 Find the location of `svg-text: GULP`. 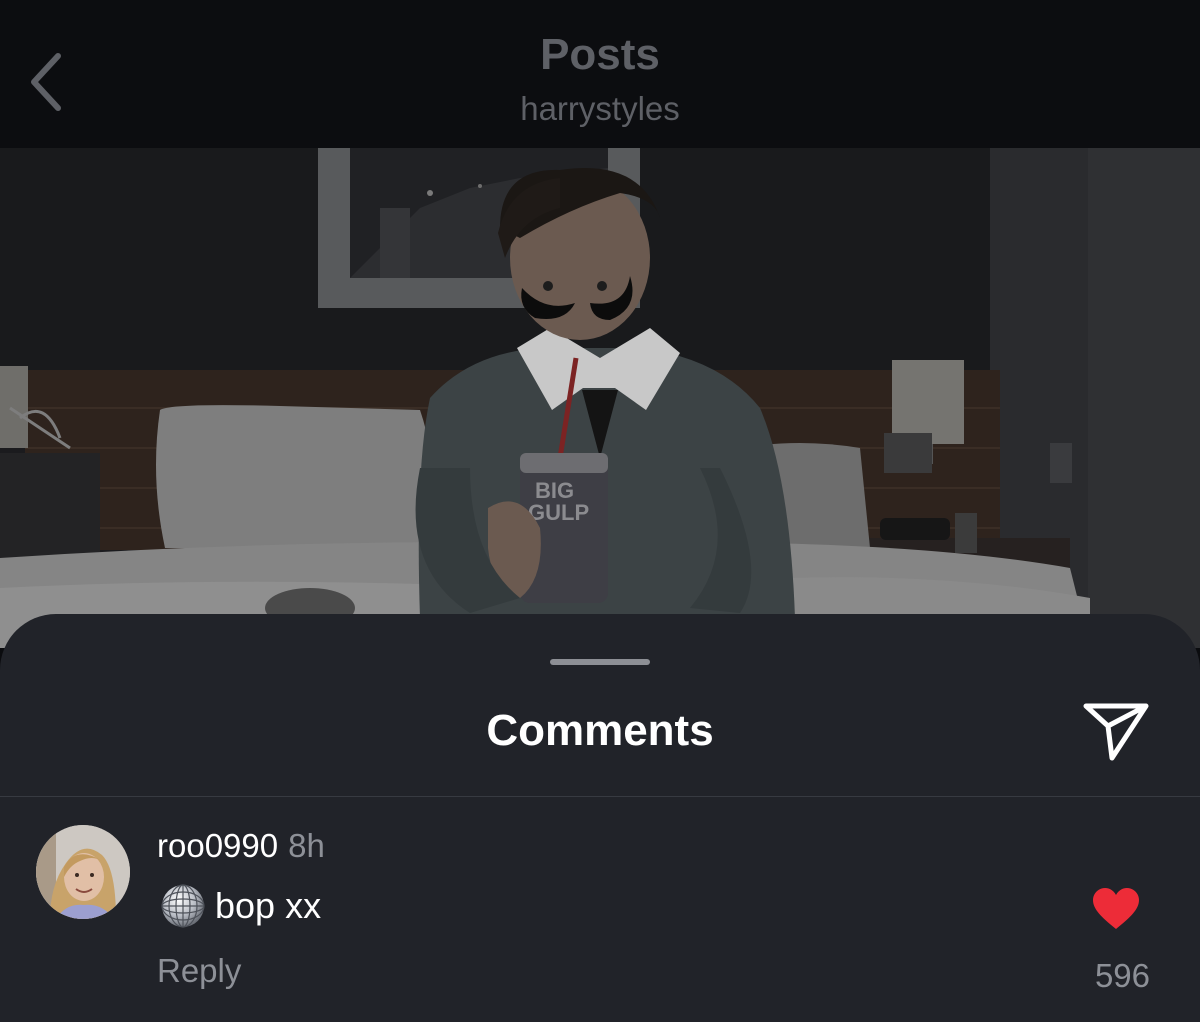

svg-text: GULP is located at coordinates (558, 512).